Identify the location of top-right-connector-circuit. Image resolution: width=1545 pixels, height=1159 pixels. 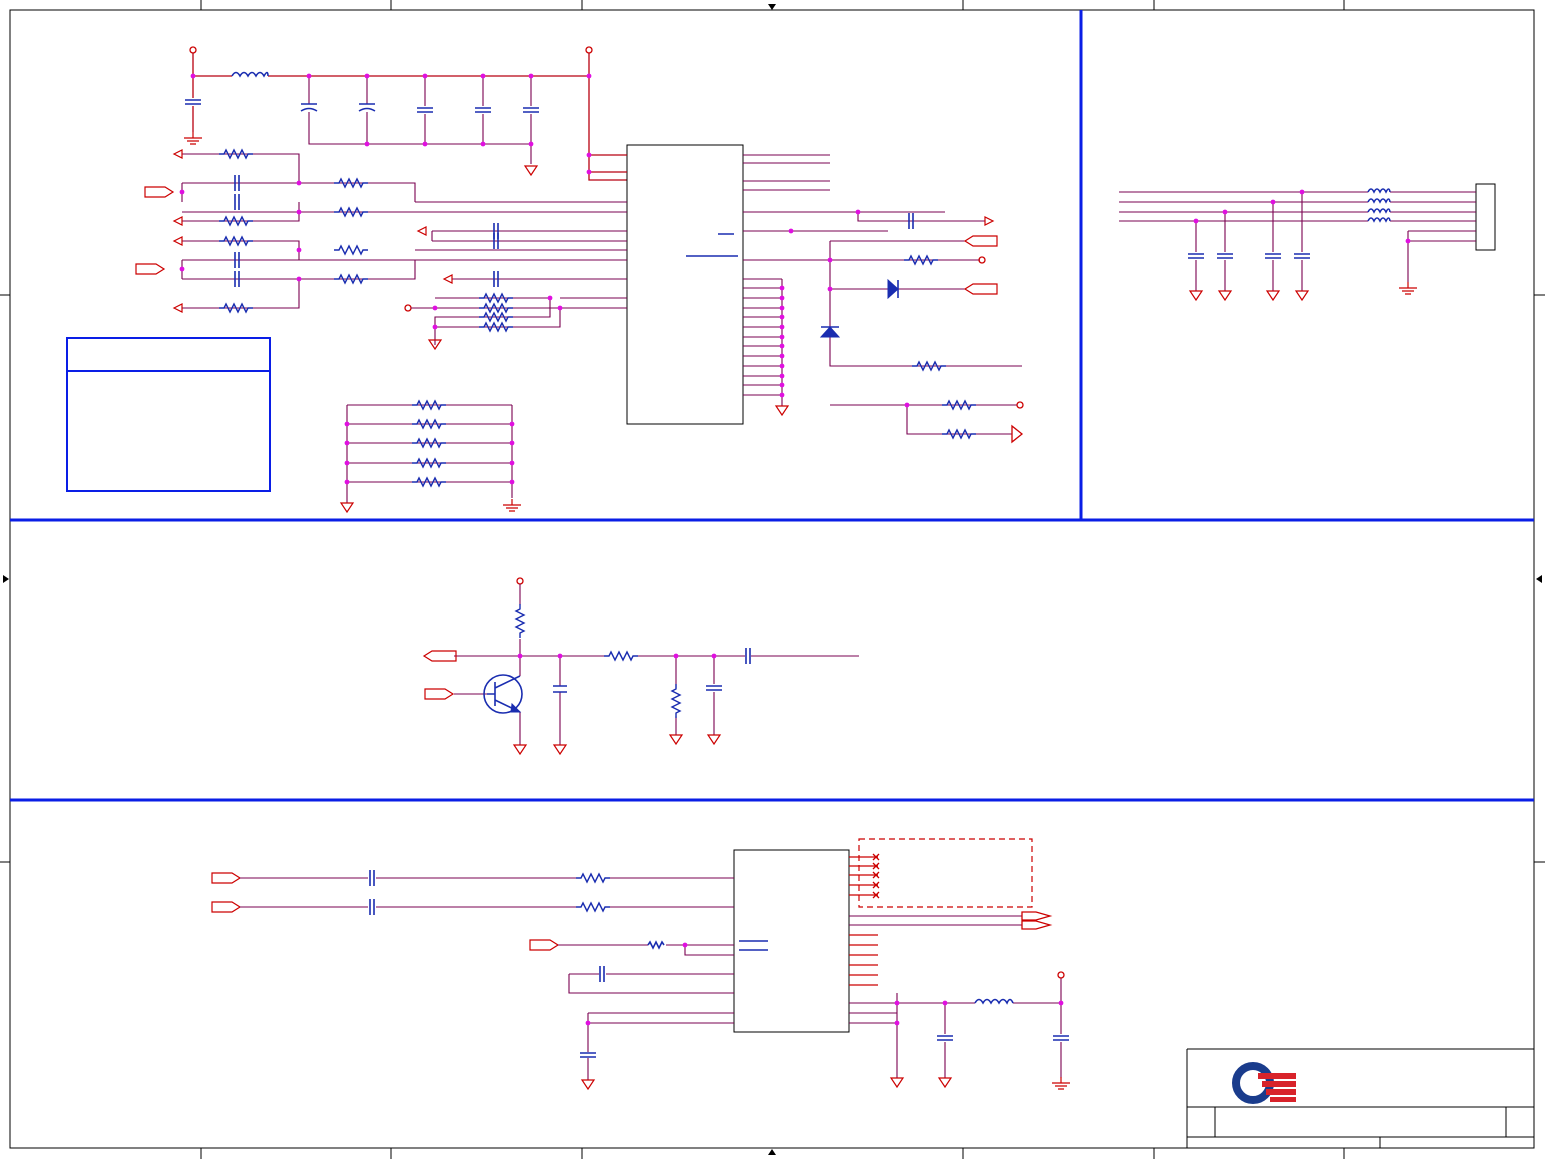
(1307, 242).